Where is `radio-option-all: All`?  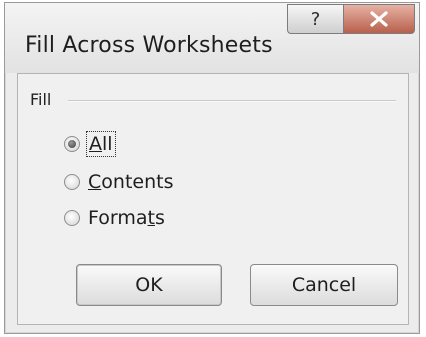
radio-option-all: All is located at coordinates (90, 144).